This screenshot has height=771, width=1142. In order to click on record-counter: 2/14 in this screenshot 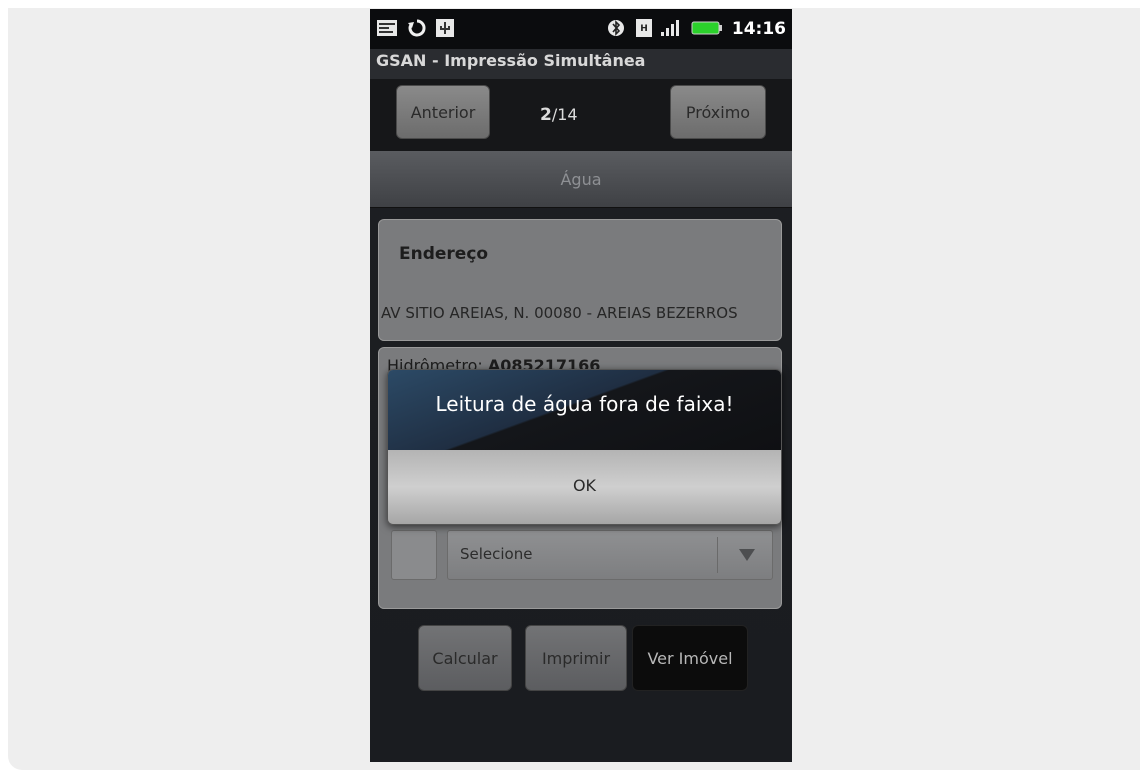, I will do `click(559, 115)`.